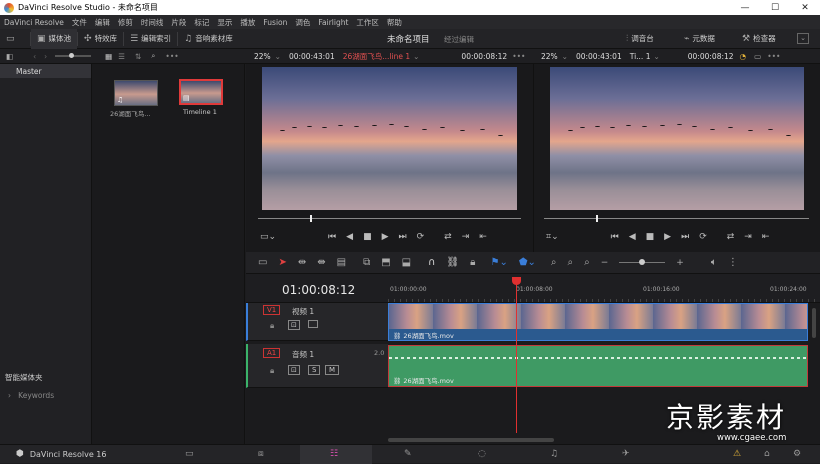  I want to click on tl-stop-icon: ■, so click(650, 237).